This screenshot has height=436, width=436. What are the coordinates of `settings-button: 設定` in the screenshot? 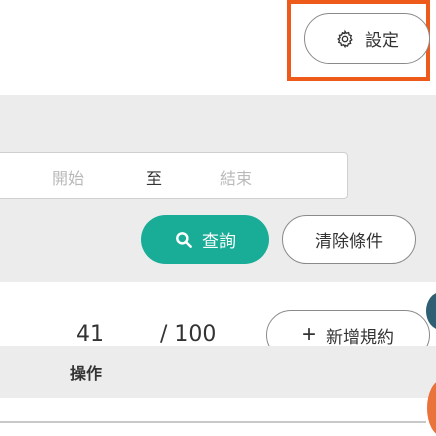 It's located at (367, 38).